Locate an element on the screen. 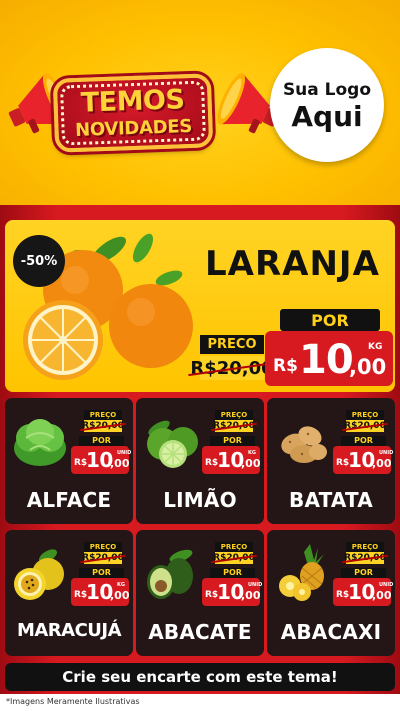 The width and height of the screenshot is (400, 711). product-card-maracuja: PREÇO R$20,00 POR R$ 10 ,00 KG MARACUJÁ is located at coordinates (69, 593).